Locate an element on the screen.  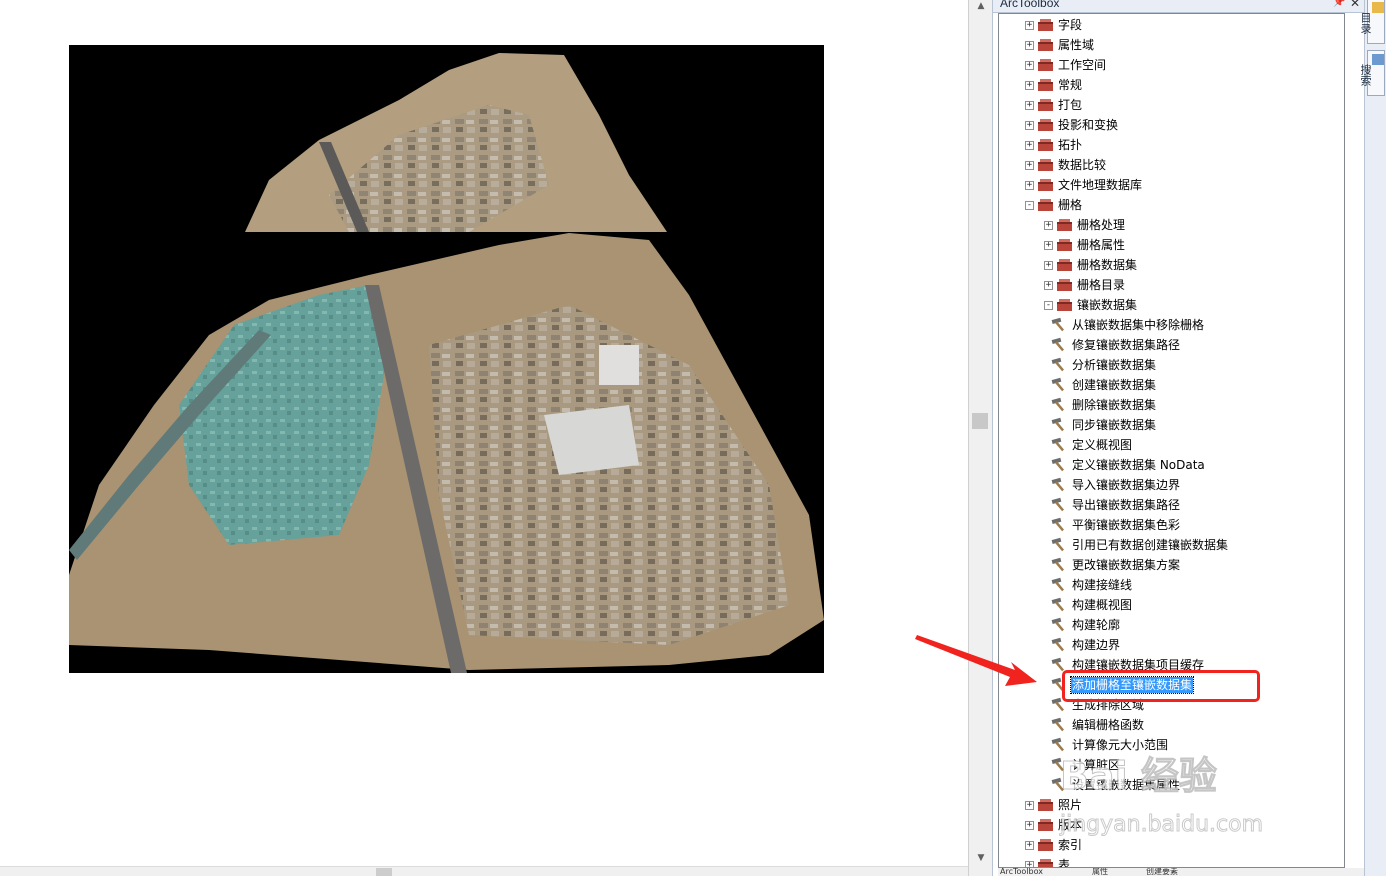
toolset-item: + 打包 is located at coordinates (1171, 105).